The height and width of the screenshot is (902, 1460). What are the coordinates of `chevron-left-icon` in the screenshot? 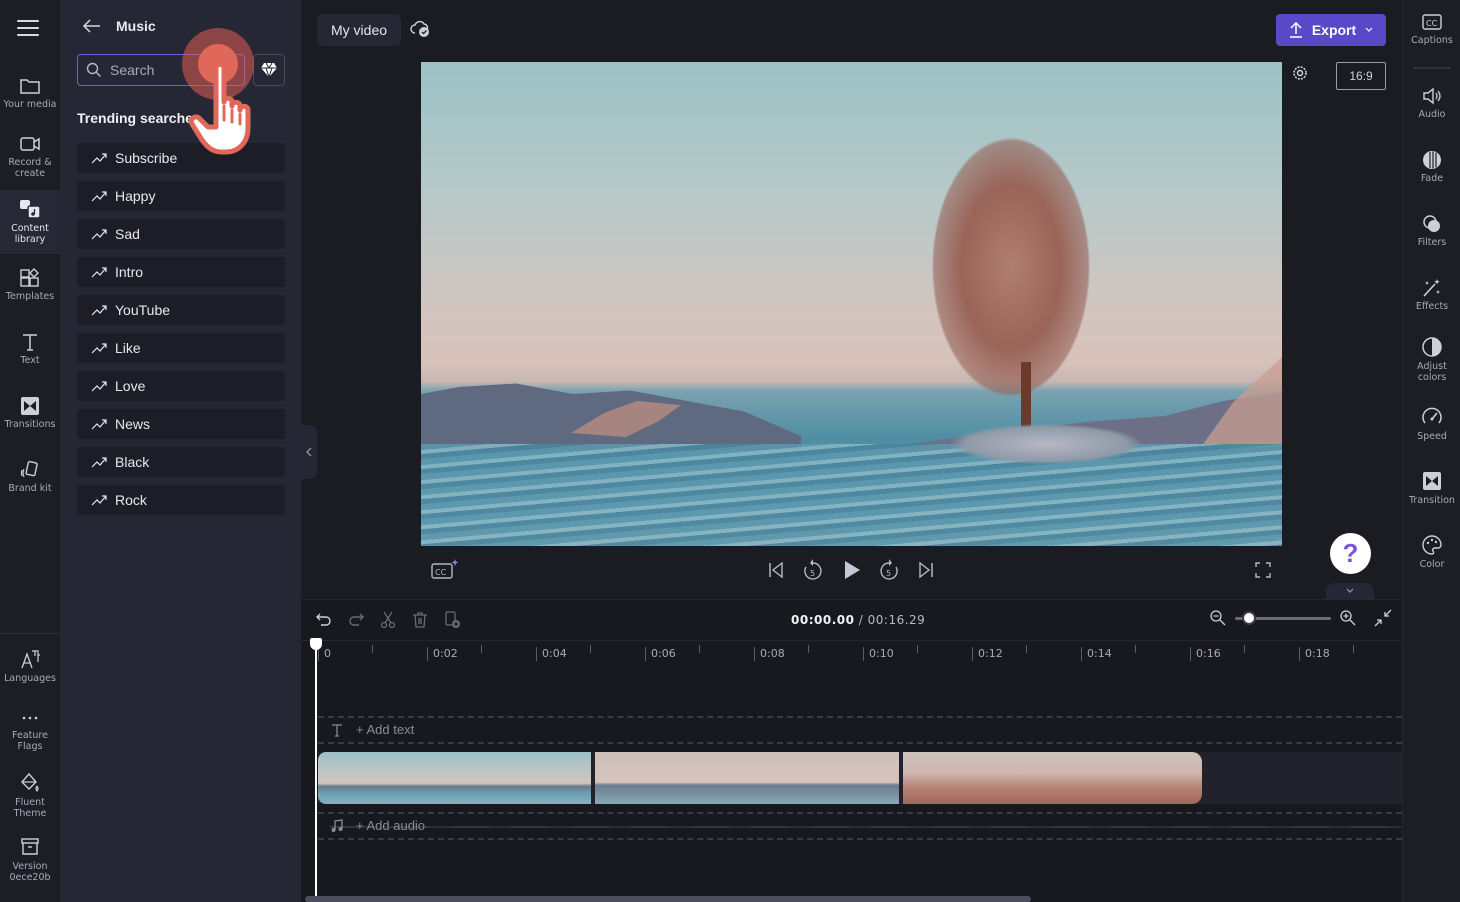 It's located at (308, 452).